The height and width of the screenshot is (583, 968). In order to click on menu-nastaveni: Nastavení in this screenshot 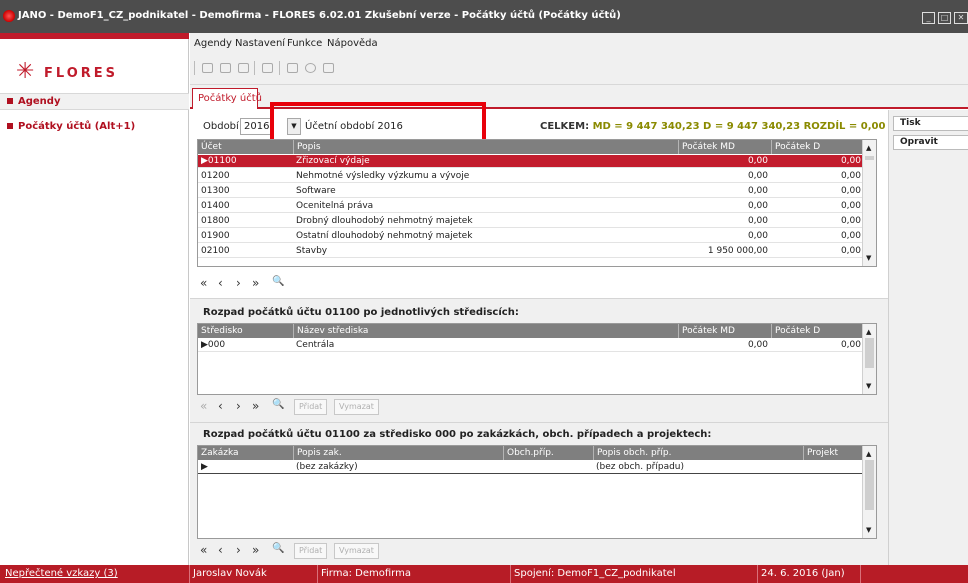, I will do `click(260, 43)`.